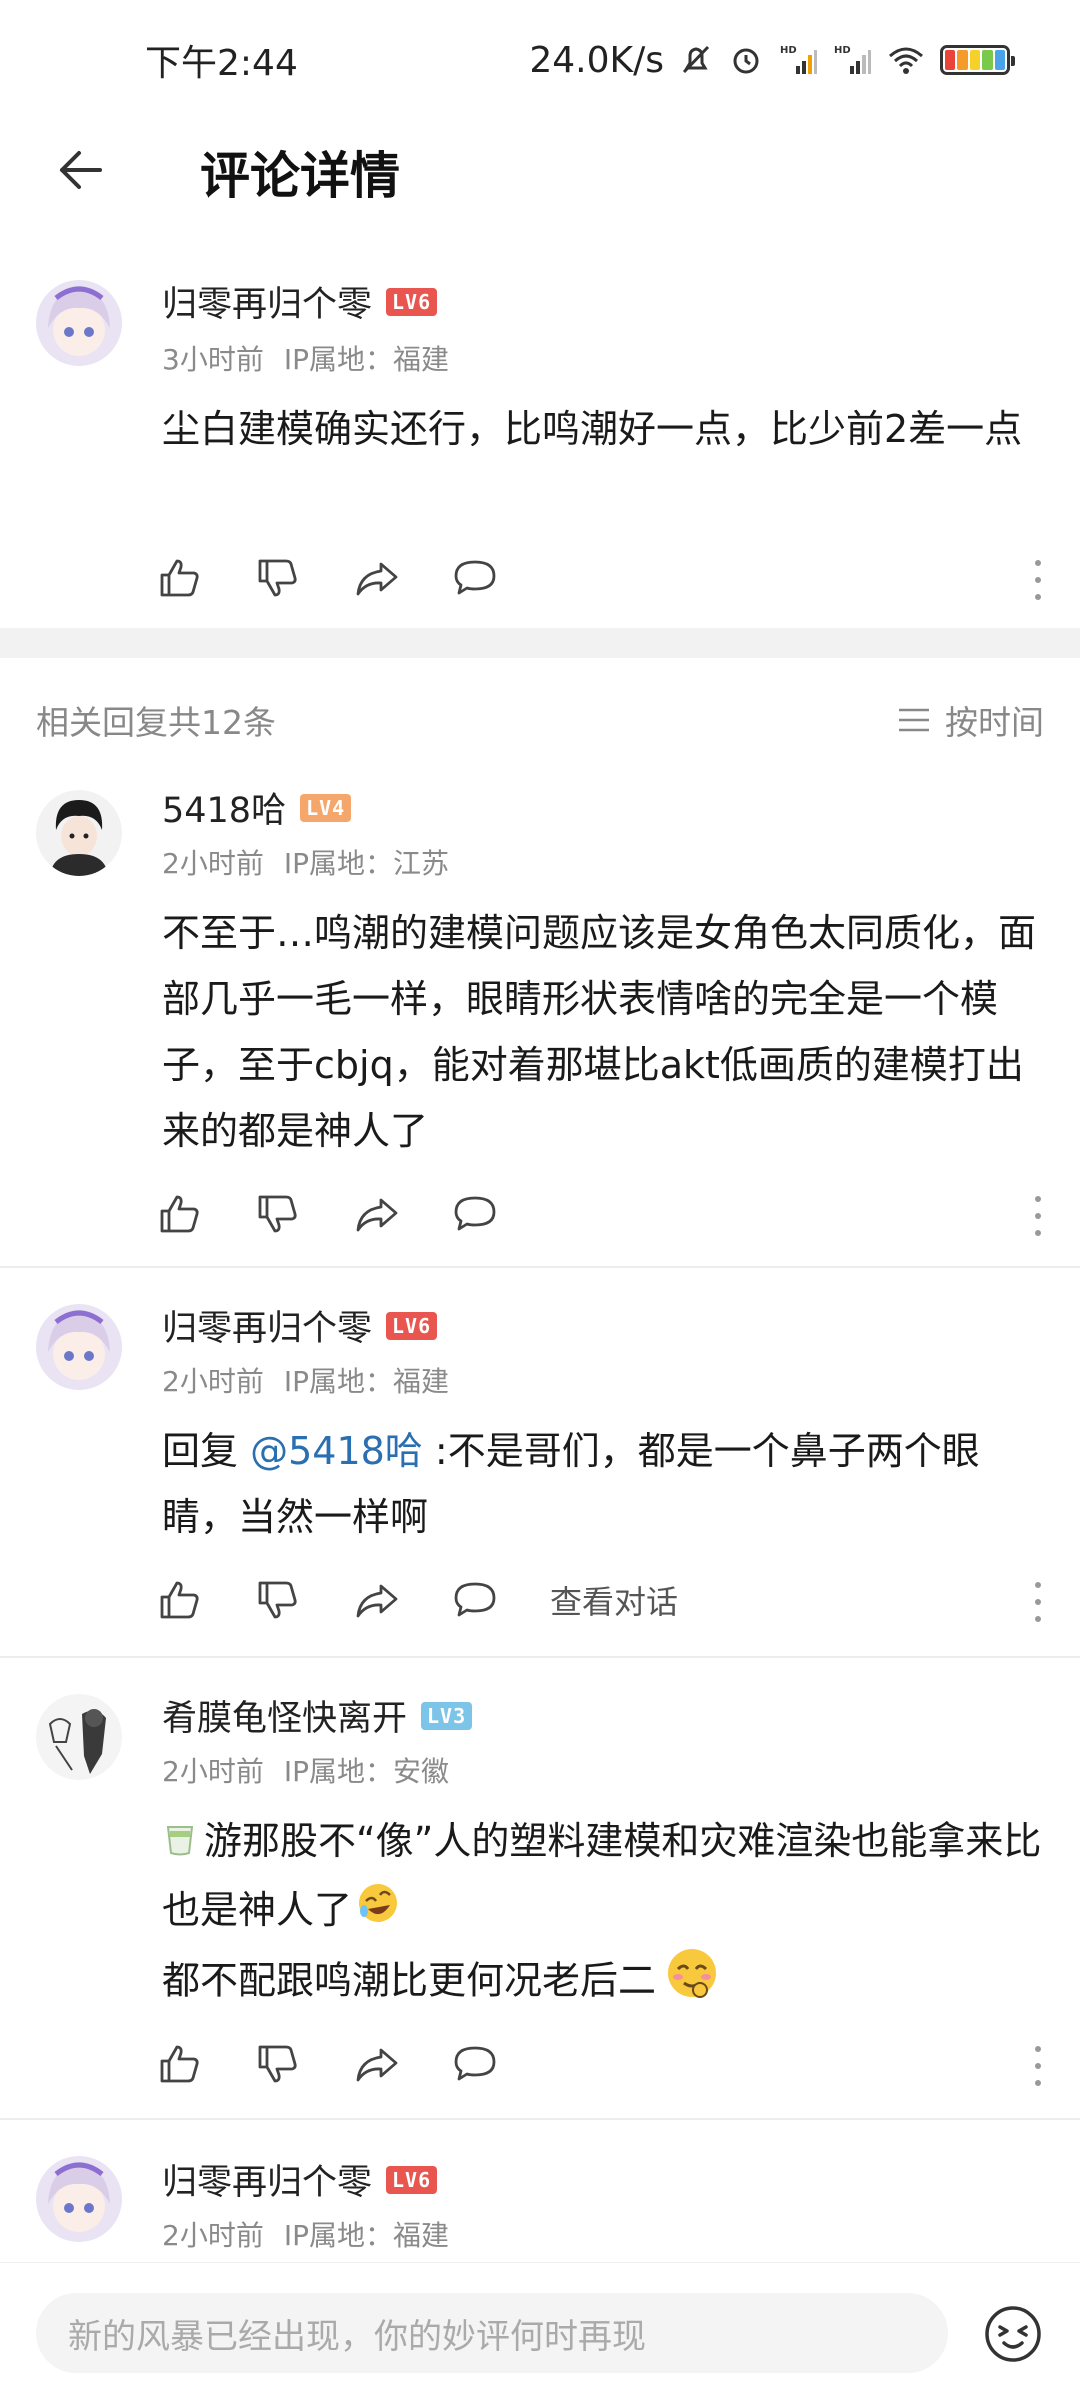 The image size is (1080, 2400). I want to click on emoji-face-icon, so click(1013, 2334).